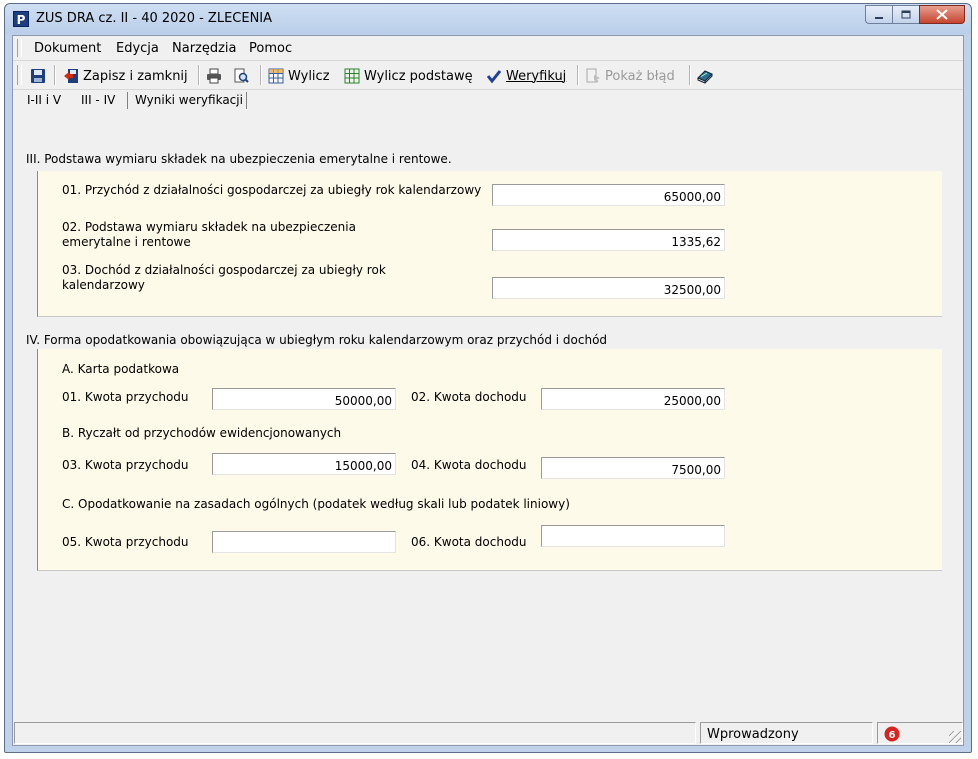 The height and width of the screenshot is (759, 978). Describe the element at coordinates (309, 76) in the screenshot. I see `calculate-label: Wylicz` at that location.